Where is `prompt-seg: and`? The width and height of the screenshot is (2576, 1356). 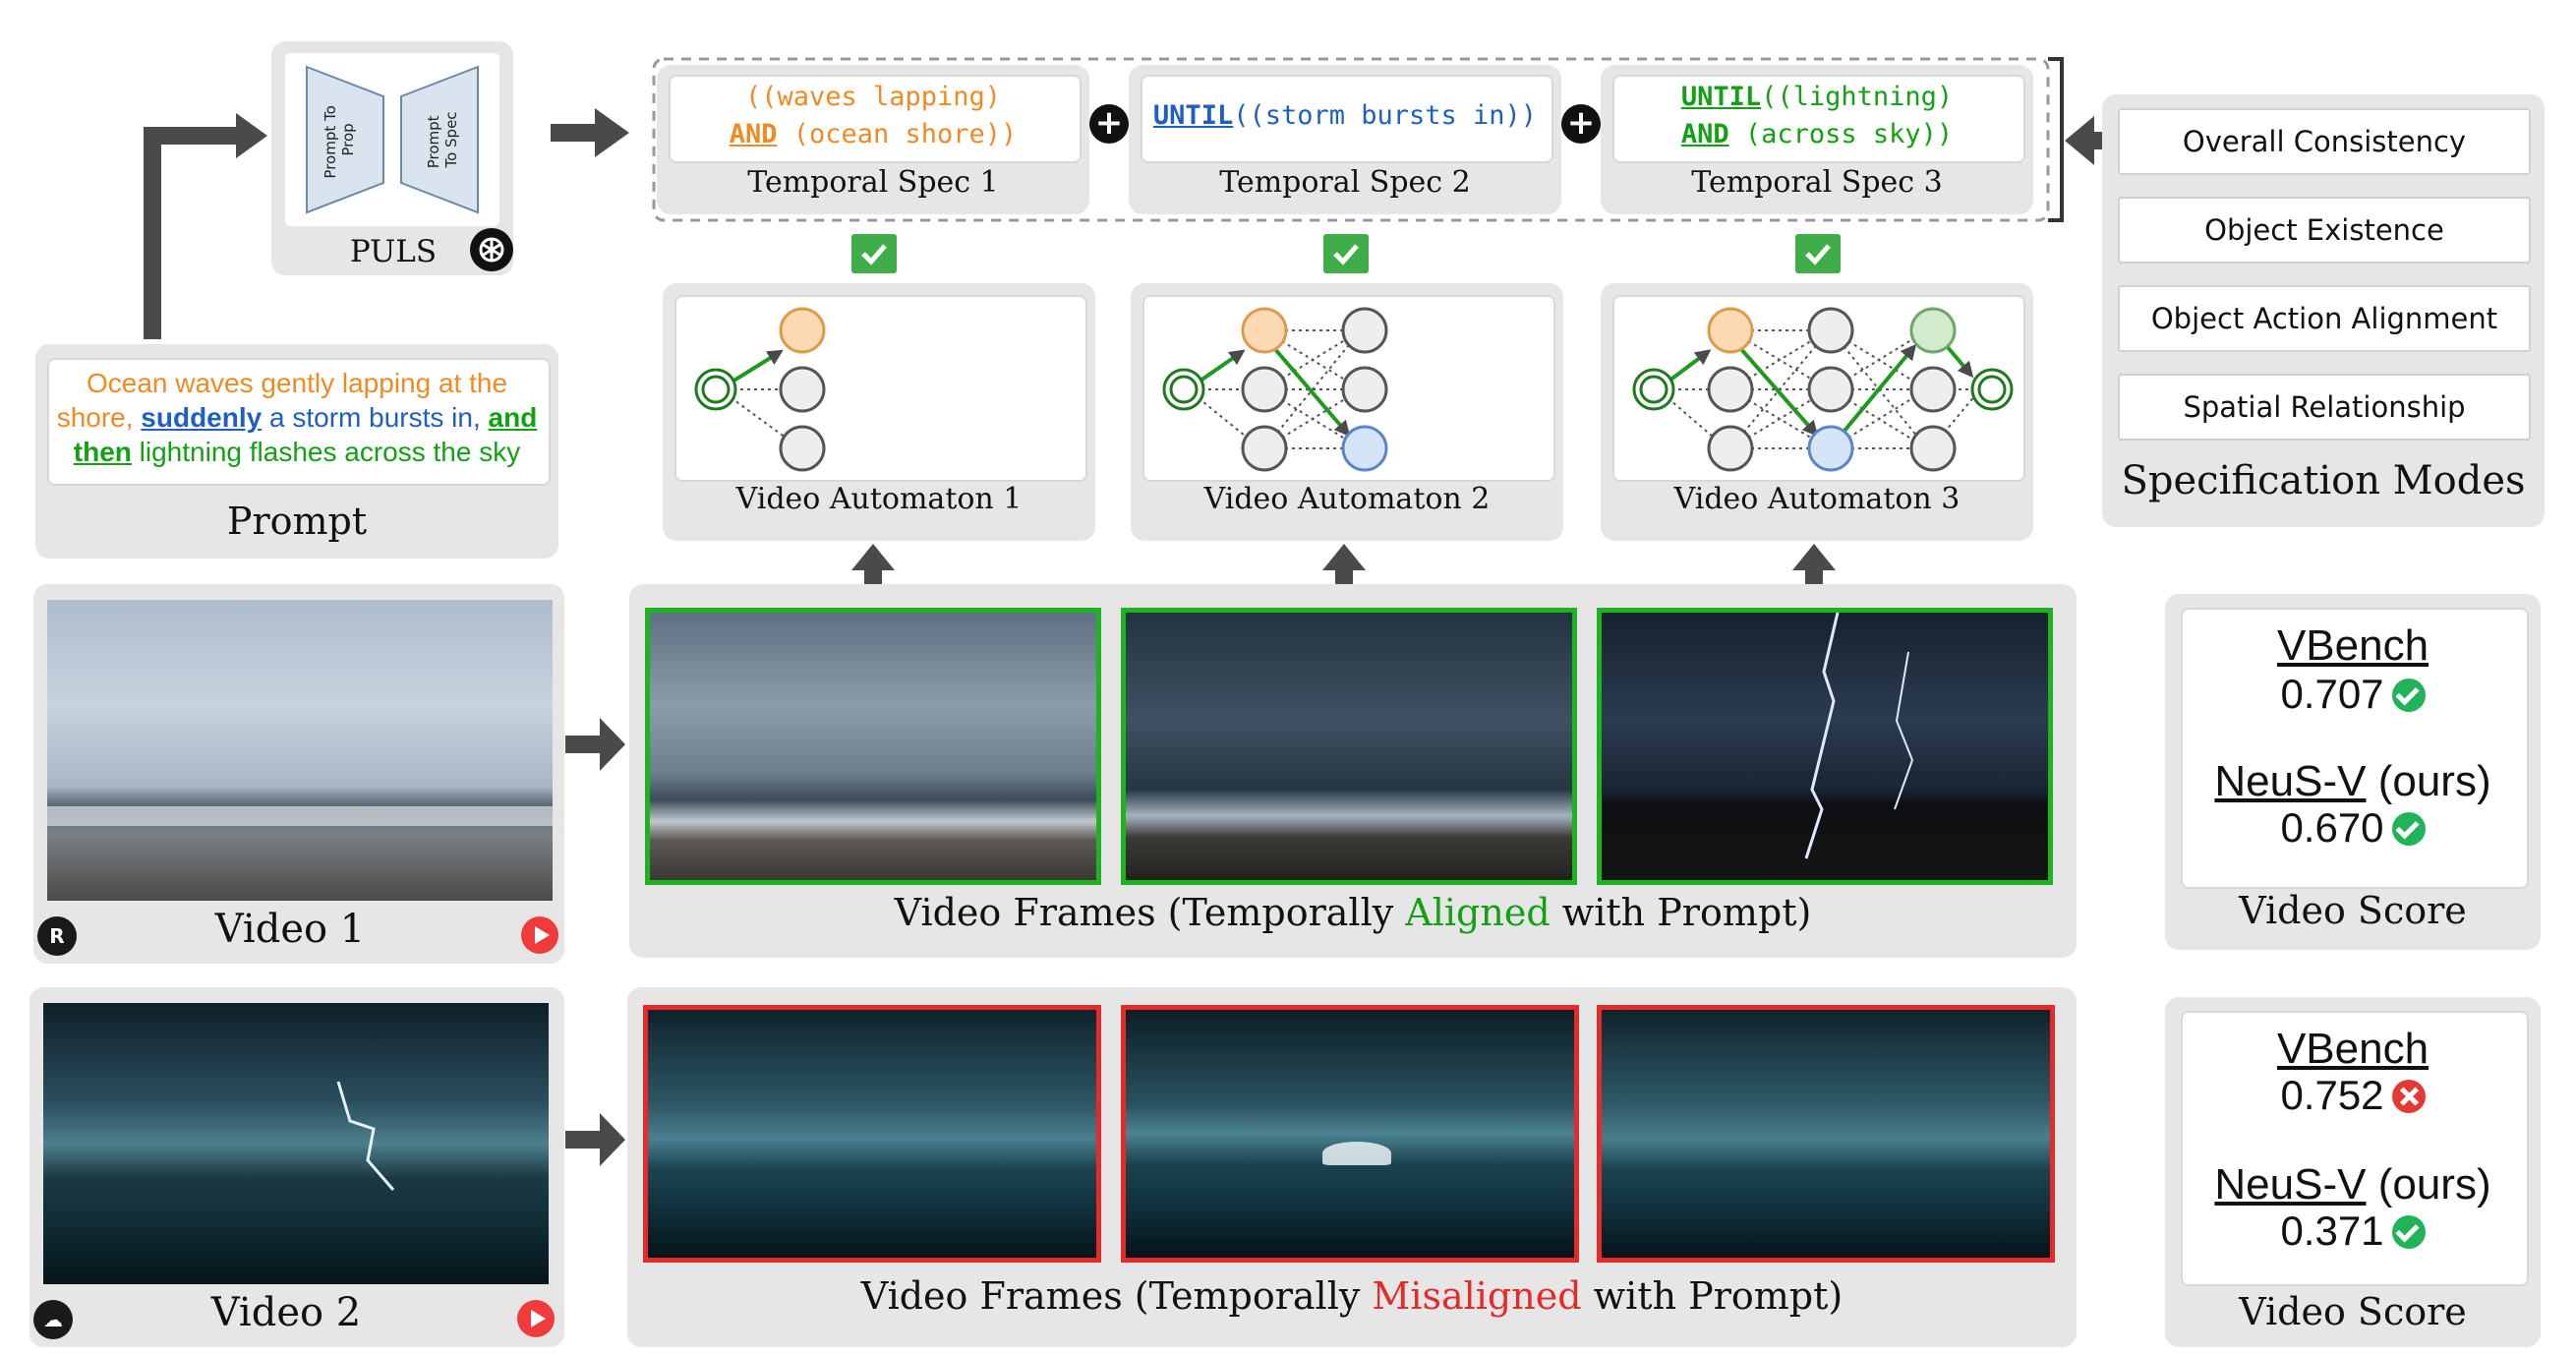
prompt-seg: and is located at coordinates (513, 417).